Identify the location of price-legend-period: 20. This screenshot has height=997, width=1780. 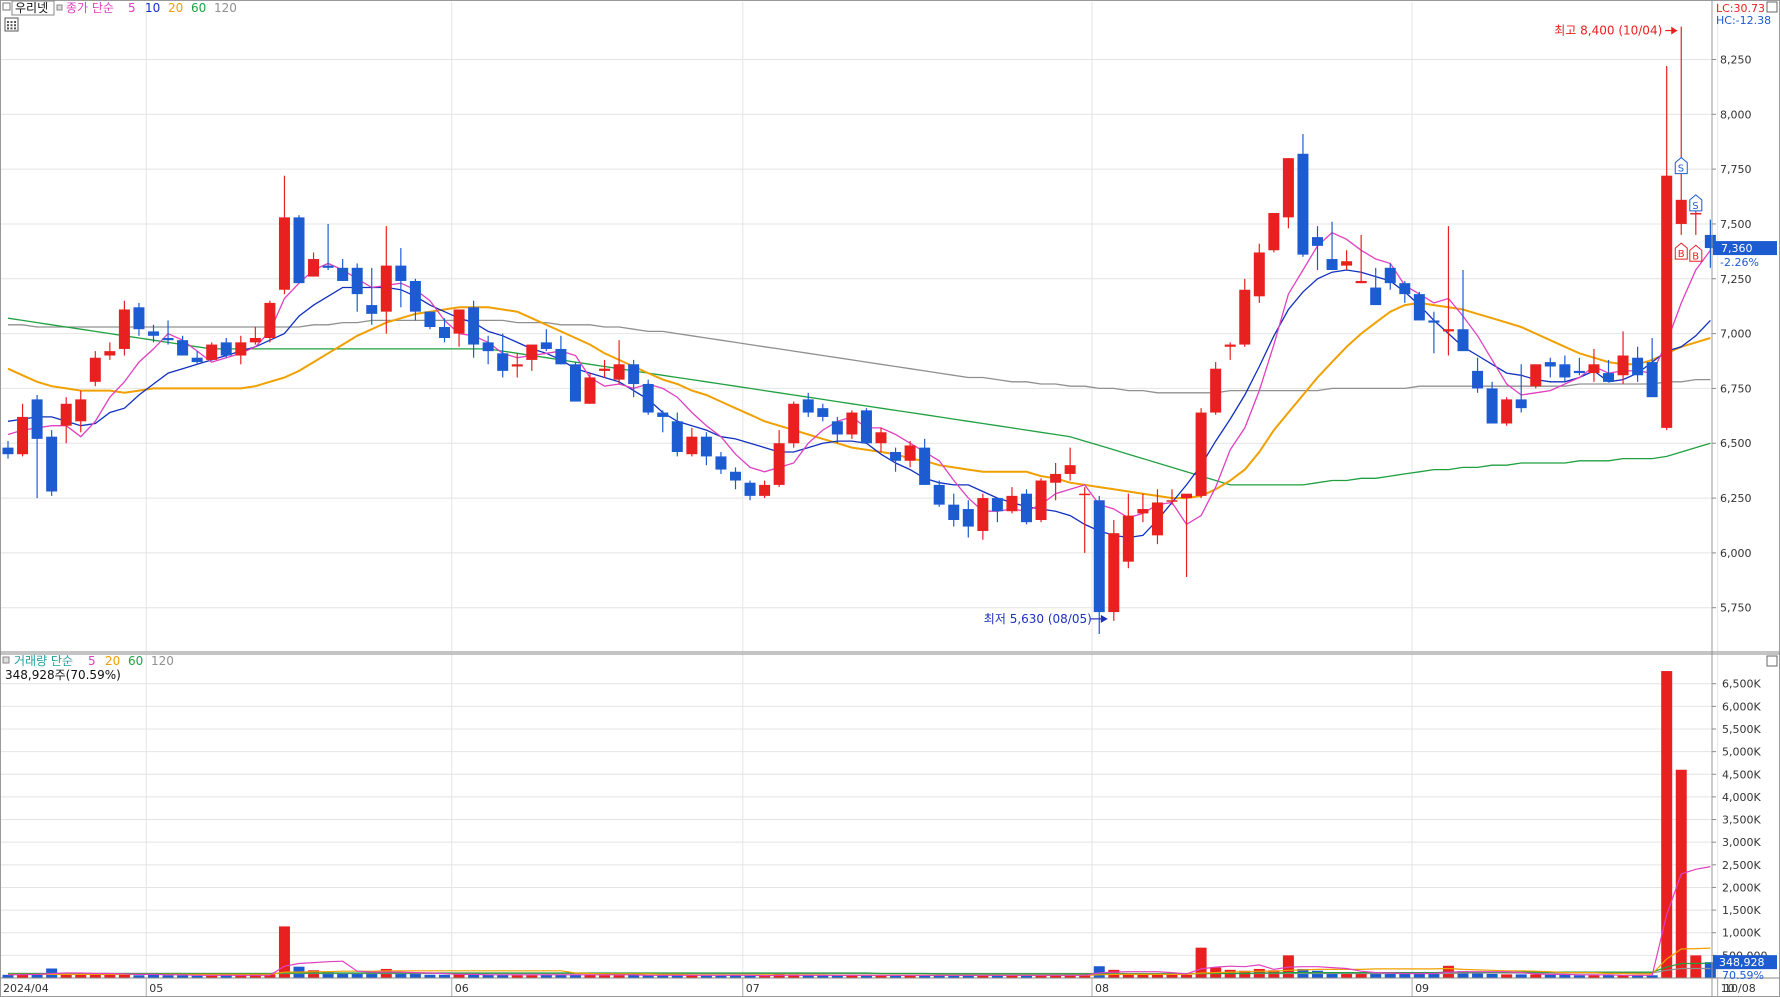
(175, 8).